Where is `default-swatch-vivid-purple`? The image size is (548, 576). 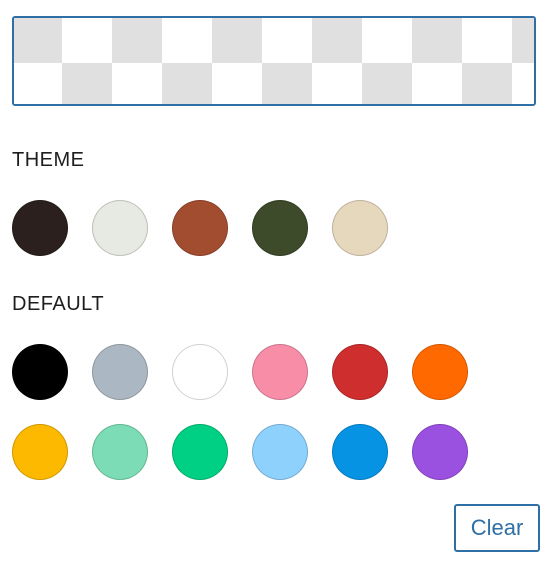
default-swatch-vivid-purple is located at coordinates (440, 452).